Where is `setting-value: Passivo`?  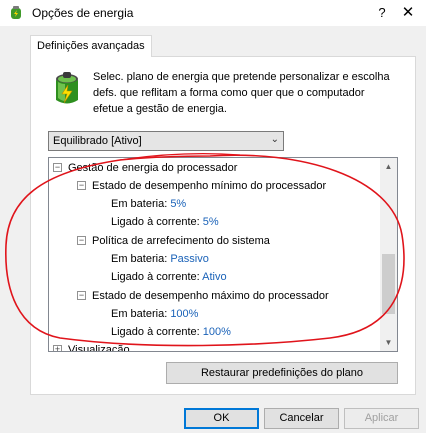 setting-value: Passivo is located at coordinates (189, 259).